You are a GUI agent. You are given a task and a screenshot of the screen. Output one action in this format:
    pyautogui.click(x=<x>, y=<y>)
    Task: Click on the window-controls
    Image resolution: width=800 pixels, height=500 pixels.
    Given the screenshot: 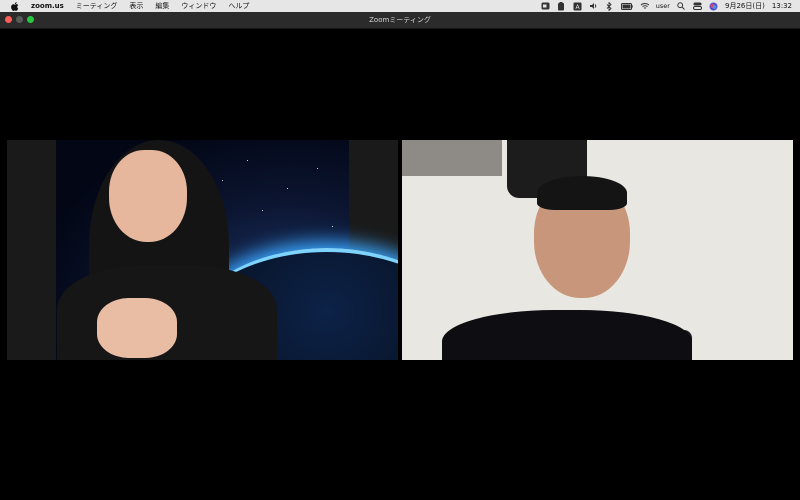 What is the action you would take?
    pyautogui.click(x=19, y=19)
    